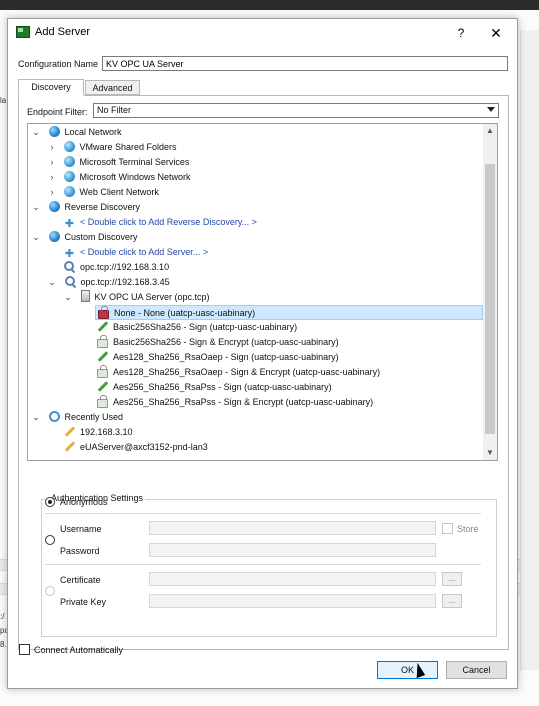  I want to click on background-scrollbar, so click(529, 350).